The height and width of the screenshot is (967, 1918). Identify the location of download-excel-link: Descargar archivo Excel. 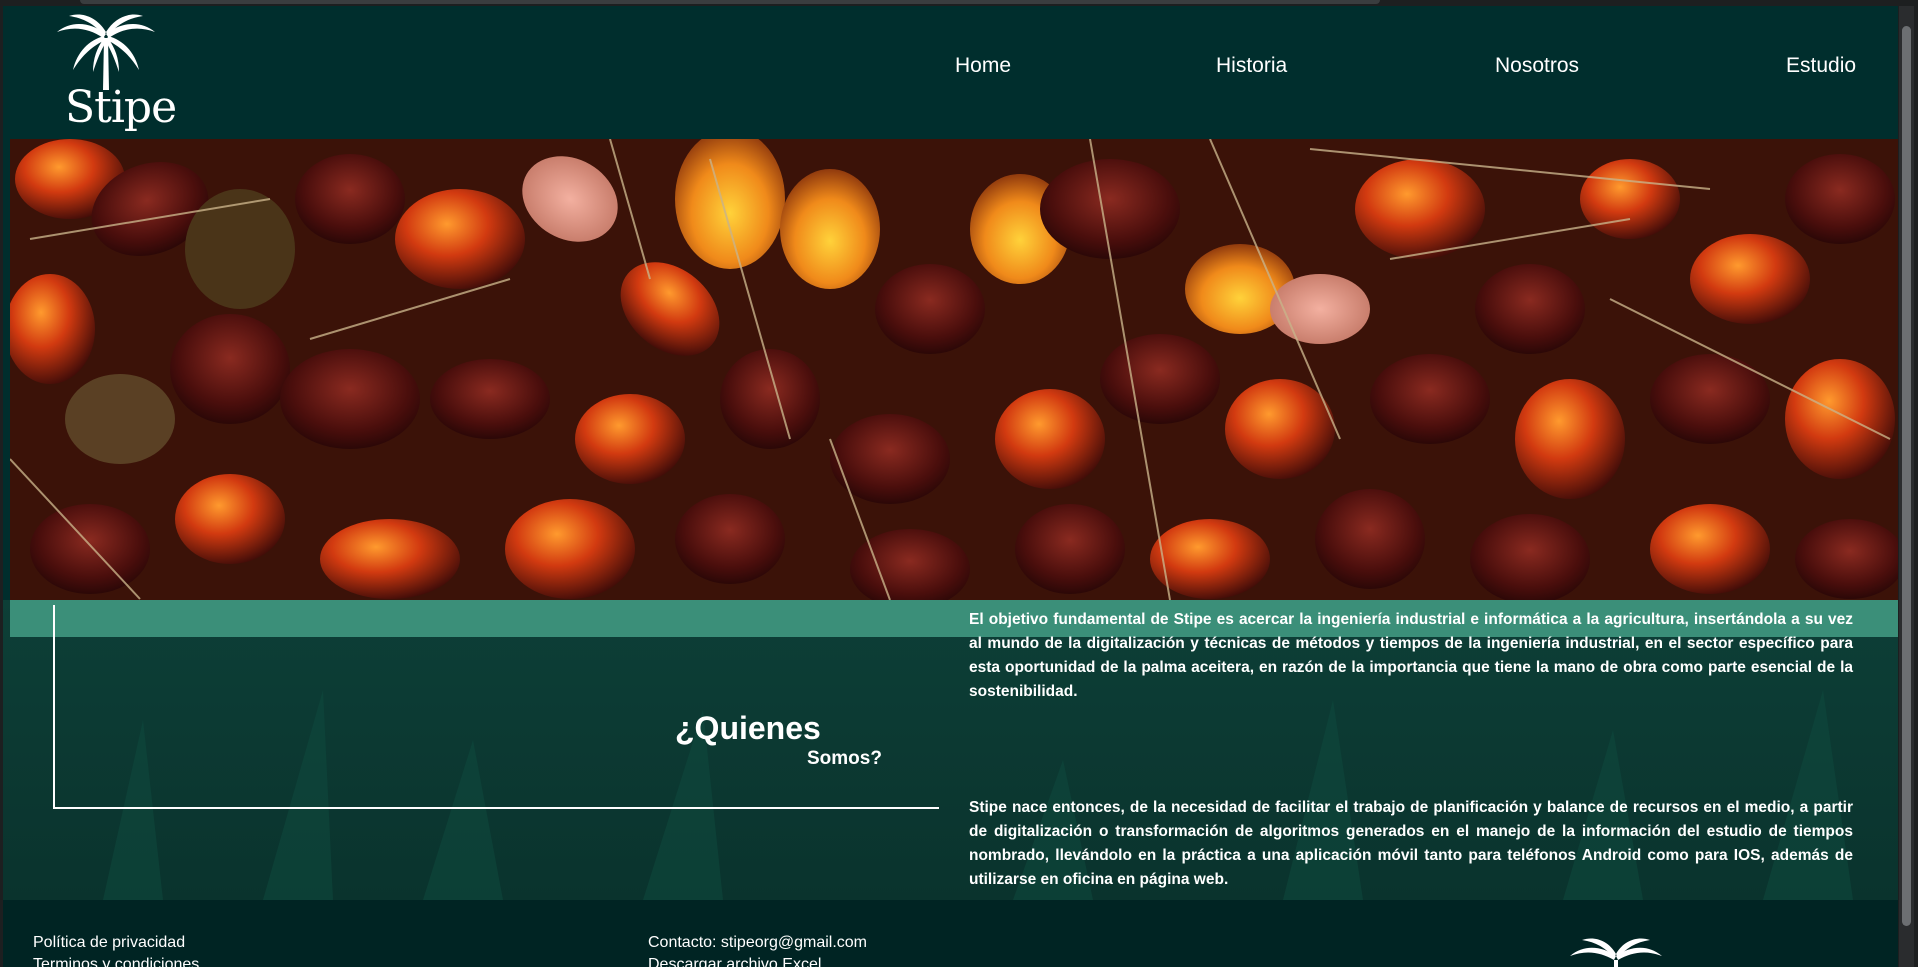
(734, 961).